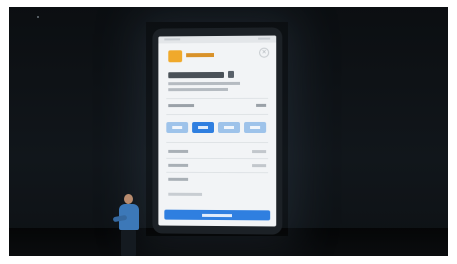 The height and width of the screenshot is (264, 457). I want to click on note-text-blur, so click(185, 194).